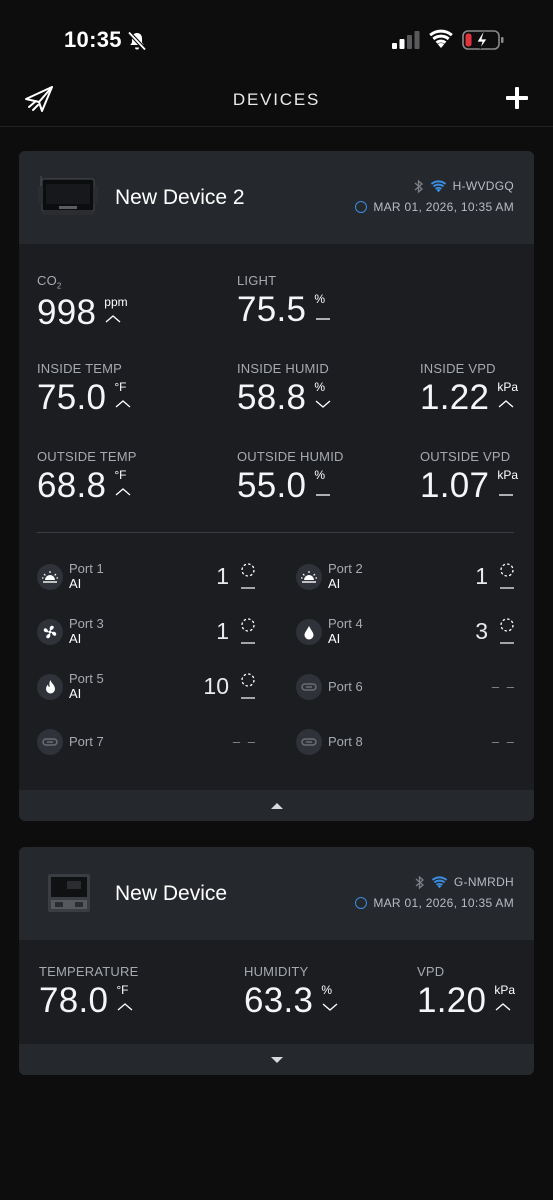 Image resolution: width=553 pixels, height=1200 pixels. Describe the element at coordinates (93, 39) in the screenshot. I see `status-time: 10:35` at that location.